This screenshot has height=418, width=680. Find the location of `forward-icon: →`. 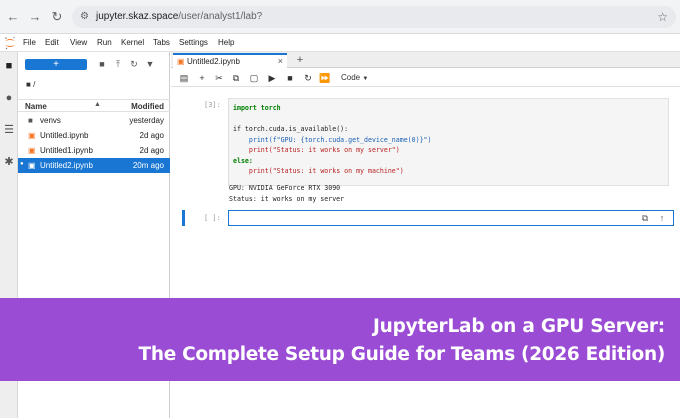

forward-icon: → is located at coordinates (35, 17).